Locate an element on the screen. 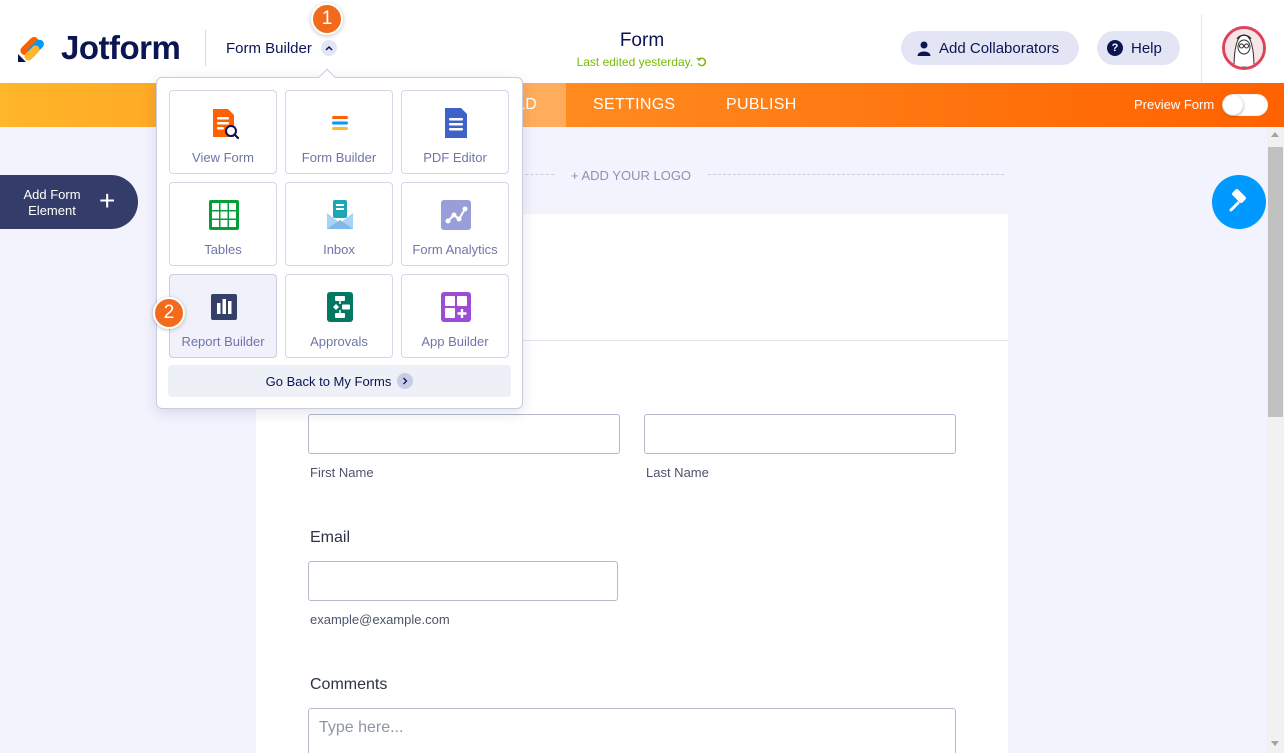 This screenshot has width=1284, height=753. jotform-logo-icon is located at coordinates (32, 48).